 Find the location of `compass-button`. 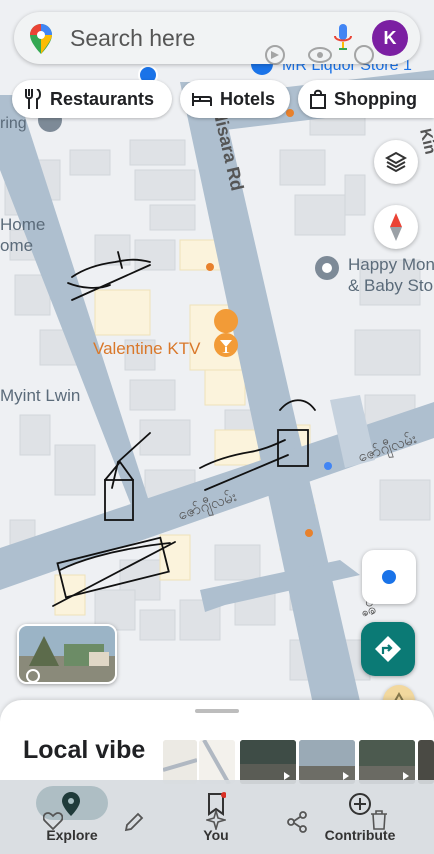

compass-button is located at coordinates (396, 227).